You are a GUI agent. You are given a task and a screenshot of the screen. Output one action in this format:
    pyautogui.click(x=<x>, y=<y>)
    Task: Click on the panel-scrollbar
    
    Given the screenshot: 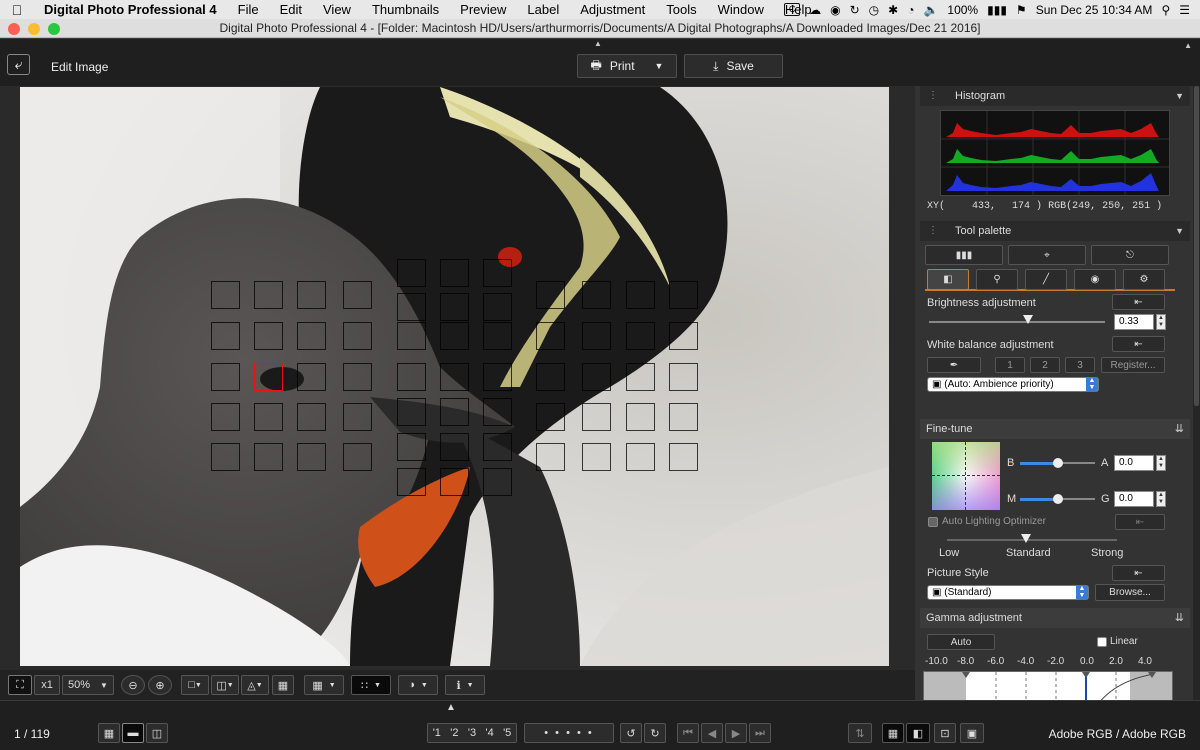 What is the action you would take?
    pyautogui.click(x=1196, y=403)
    